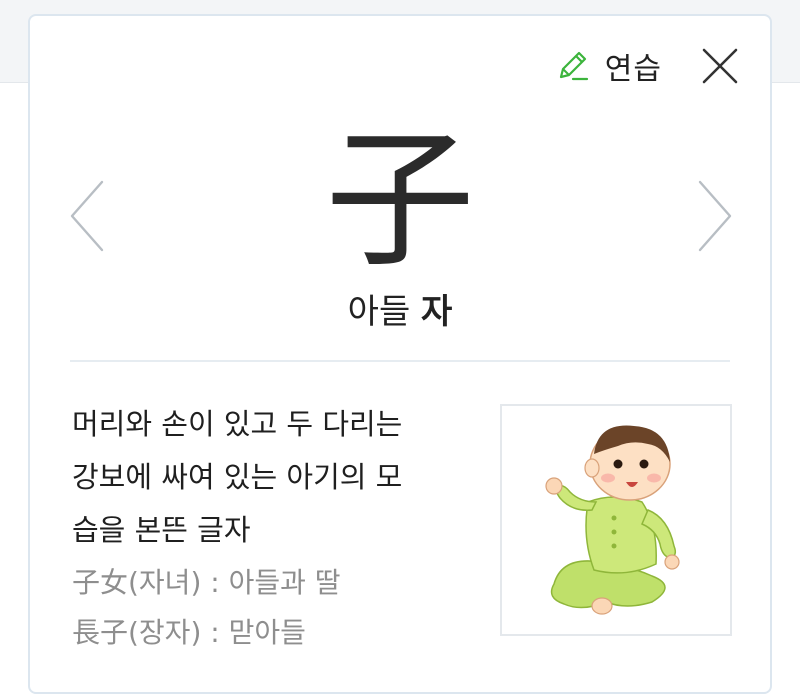 The width and height of the screenshot is (800, 694). What do you see at coordinates (400, 361) in the screenshot?
I see `divider` at bounding box center [400, 361].